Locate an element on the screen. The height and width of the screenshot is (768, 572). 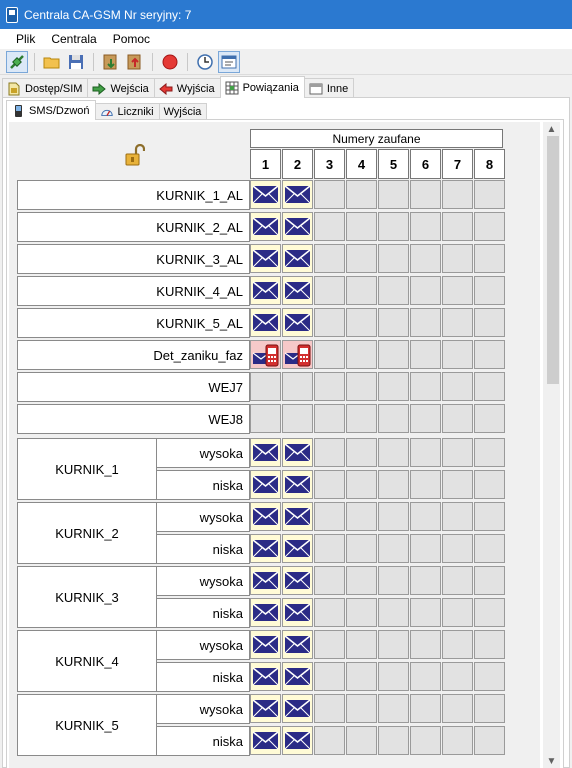
tab-powiazania: Powiązania is located at coordinates (262, 87).